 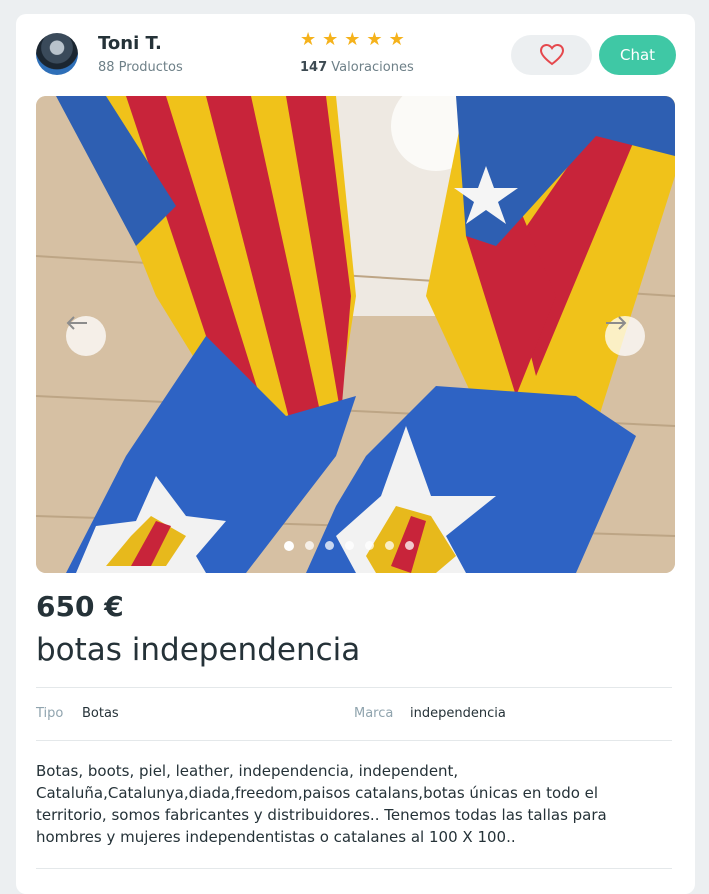 What do you see at coordinates (130, 43) in the screenshot?
I see `seller-name: Toni T.` at bounding box center [130, 43].